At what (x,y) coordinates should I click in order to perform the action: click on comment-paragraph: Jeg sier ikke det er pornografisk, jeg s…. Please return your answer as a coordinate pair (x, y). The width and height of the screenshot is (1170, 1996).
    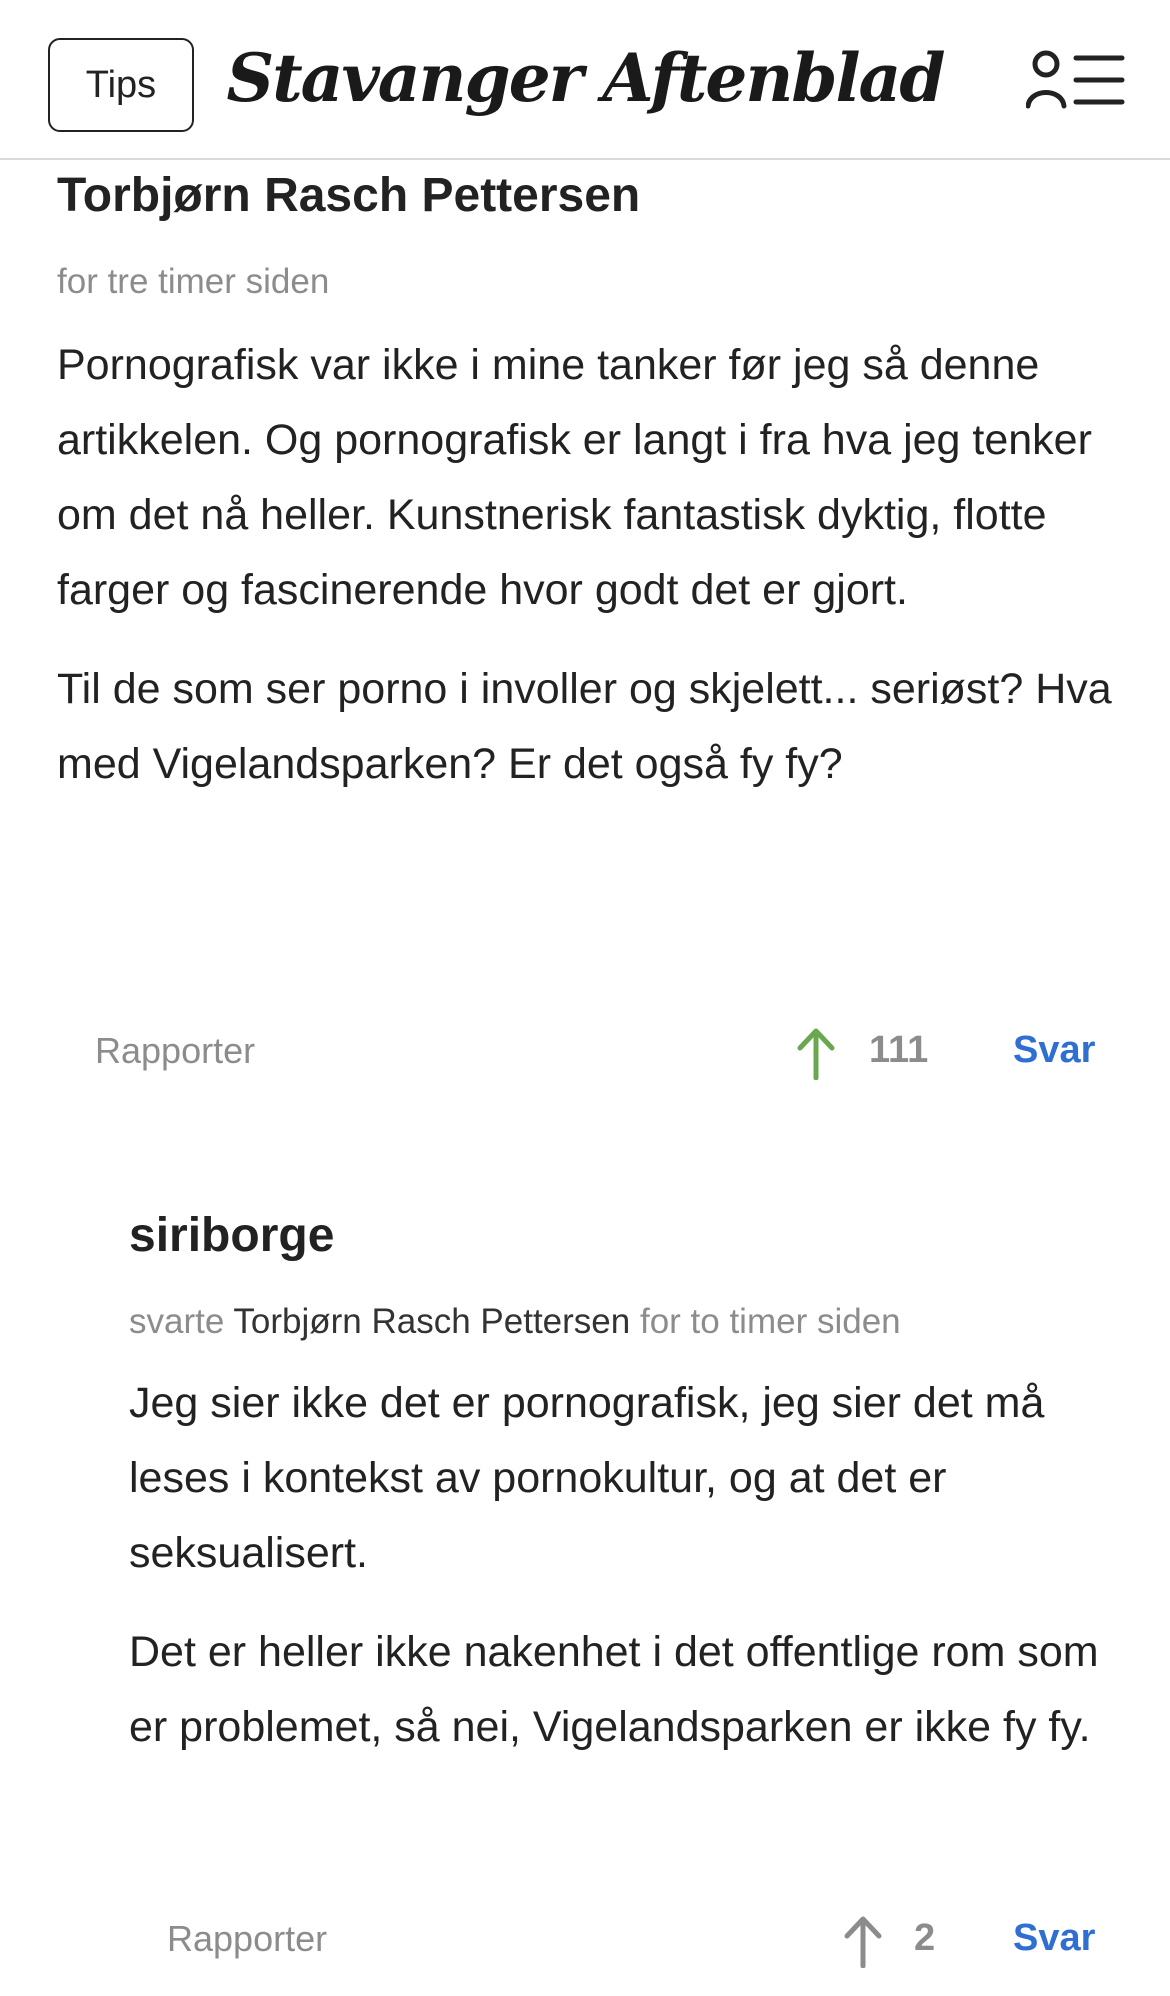
    Looking at the image, I should click on (587, 1478).